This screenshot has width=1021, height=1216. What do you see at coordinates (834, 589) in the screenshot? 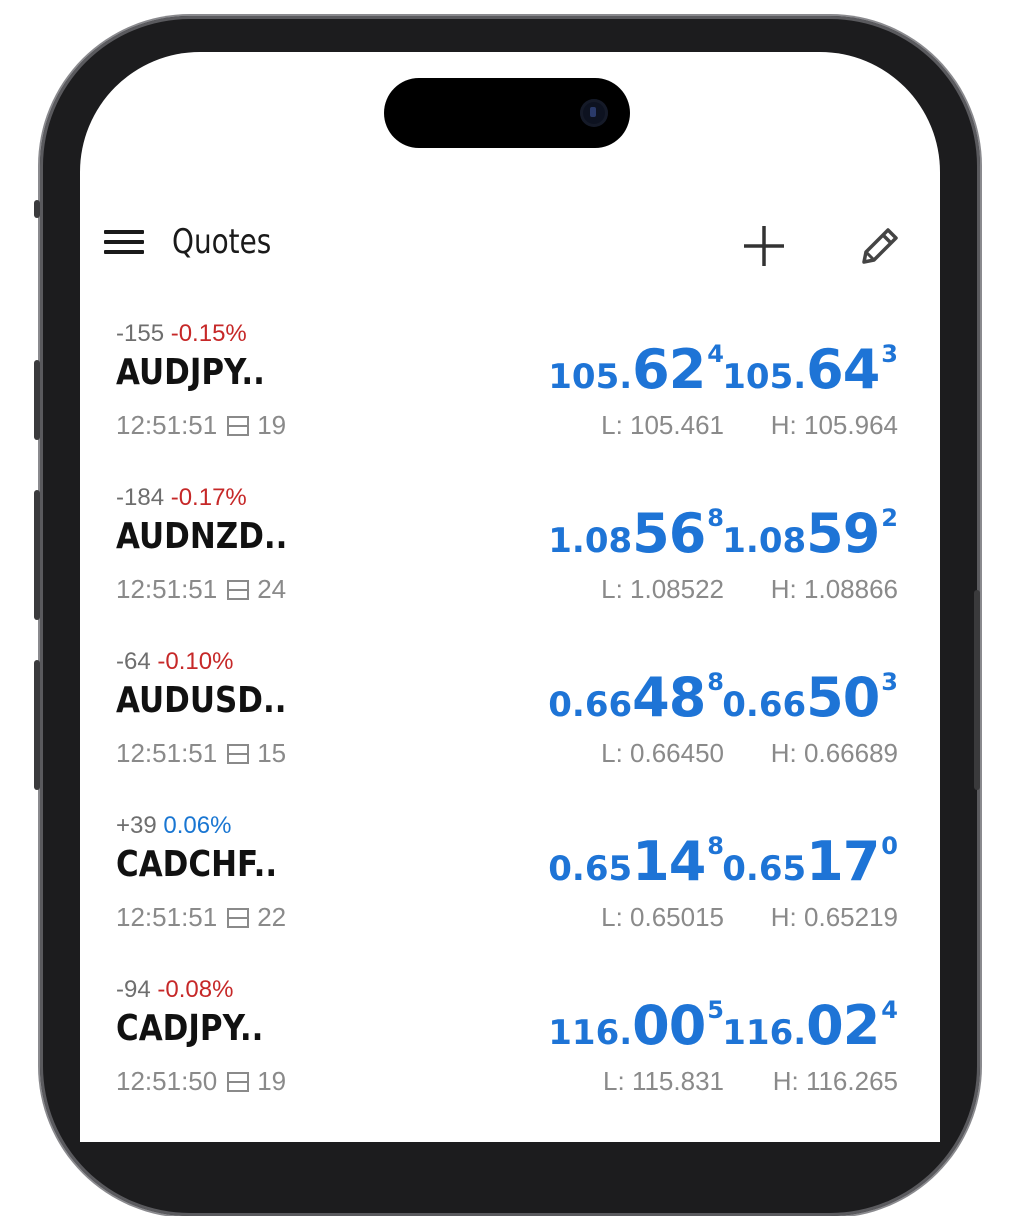
I see `high-price: H: 1.08866` at bounding box center [834, 589].